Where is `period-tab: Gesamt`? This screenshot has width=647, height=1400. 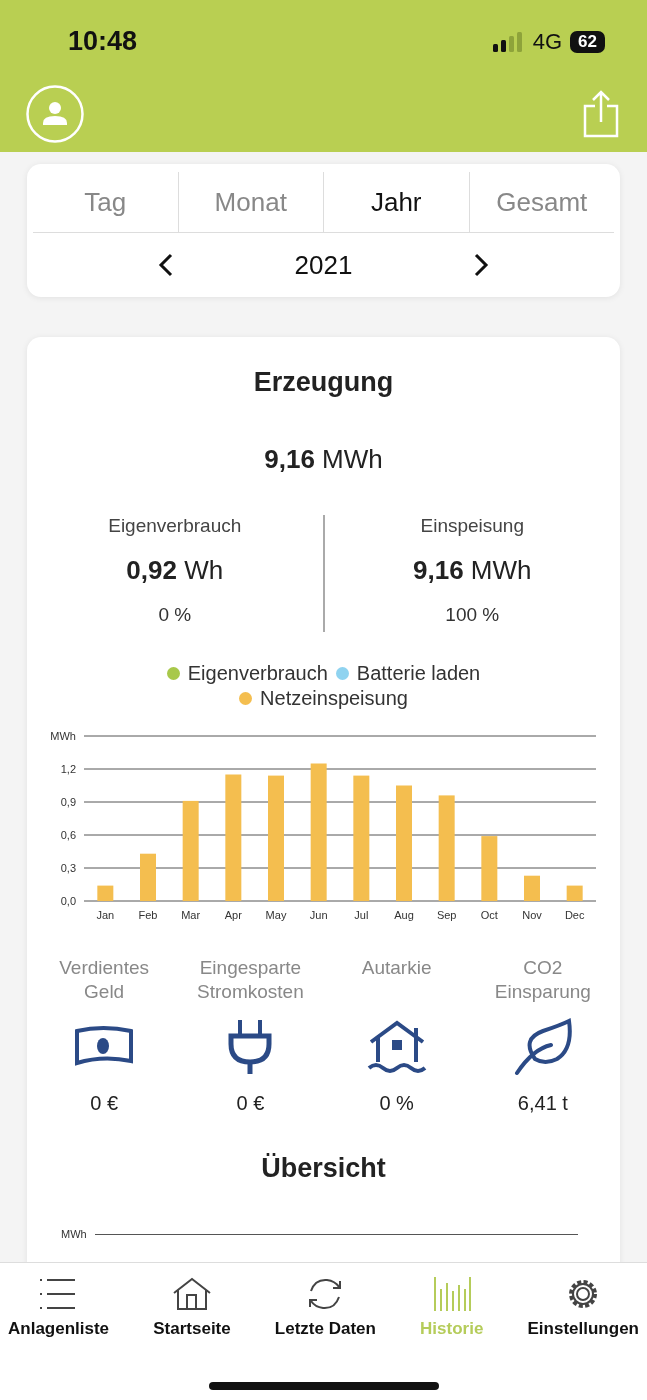
period-tab: Gesamt is located at coordinates (541, 202).